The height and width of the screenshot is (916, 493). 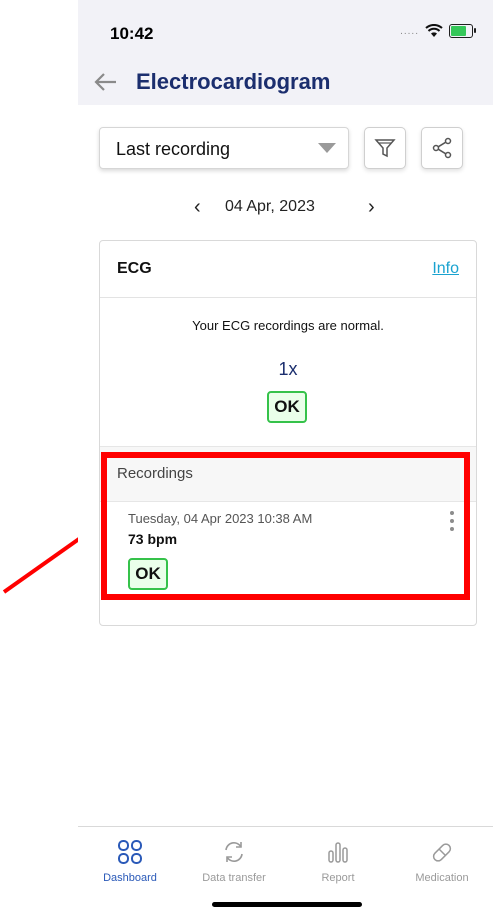 What do you see at coordinates (270, 206) in the screenshot?
I see `current-date: 04 Apr, 2023` at bounding box center [270, 206].